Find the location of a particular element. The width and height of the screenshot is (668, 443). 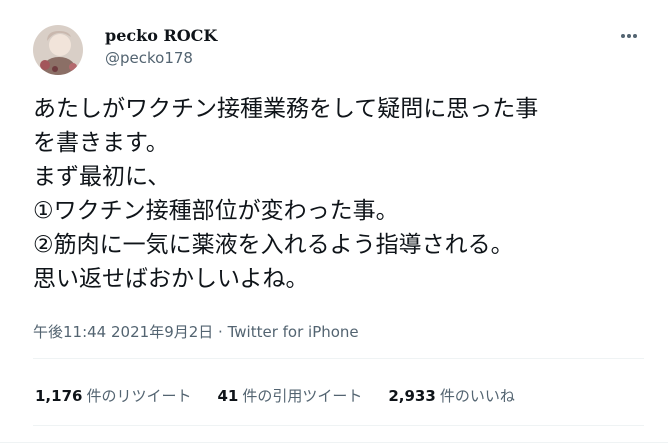

avatar is located at coordinates (58, 50).